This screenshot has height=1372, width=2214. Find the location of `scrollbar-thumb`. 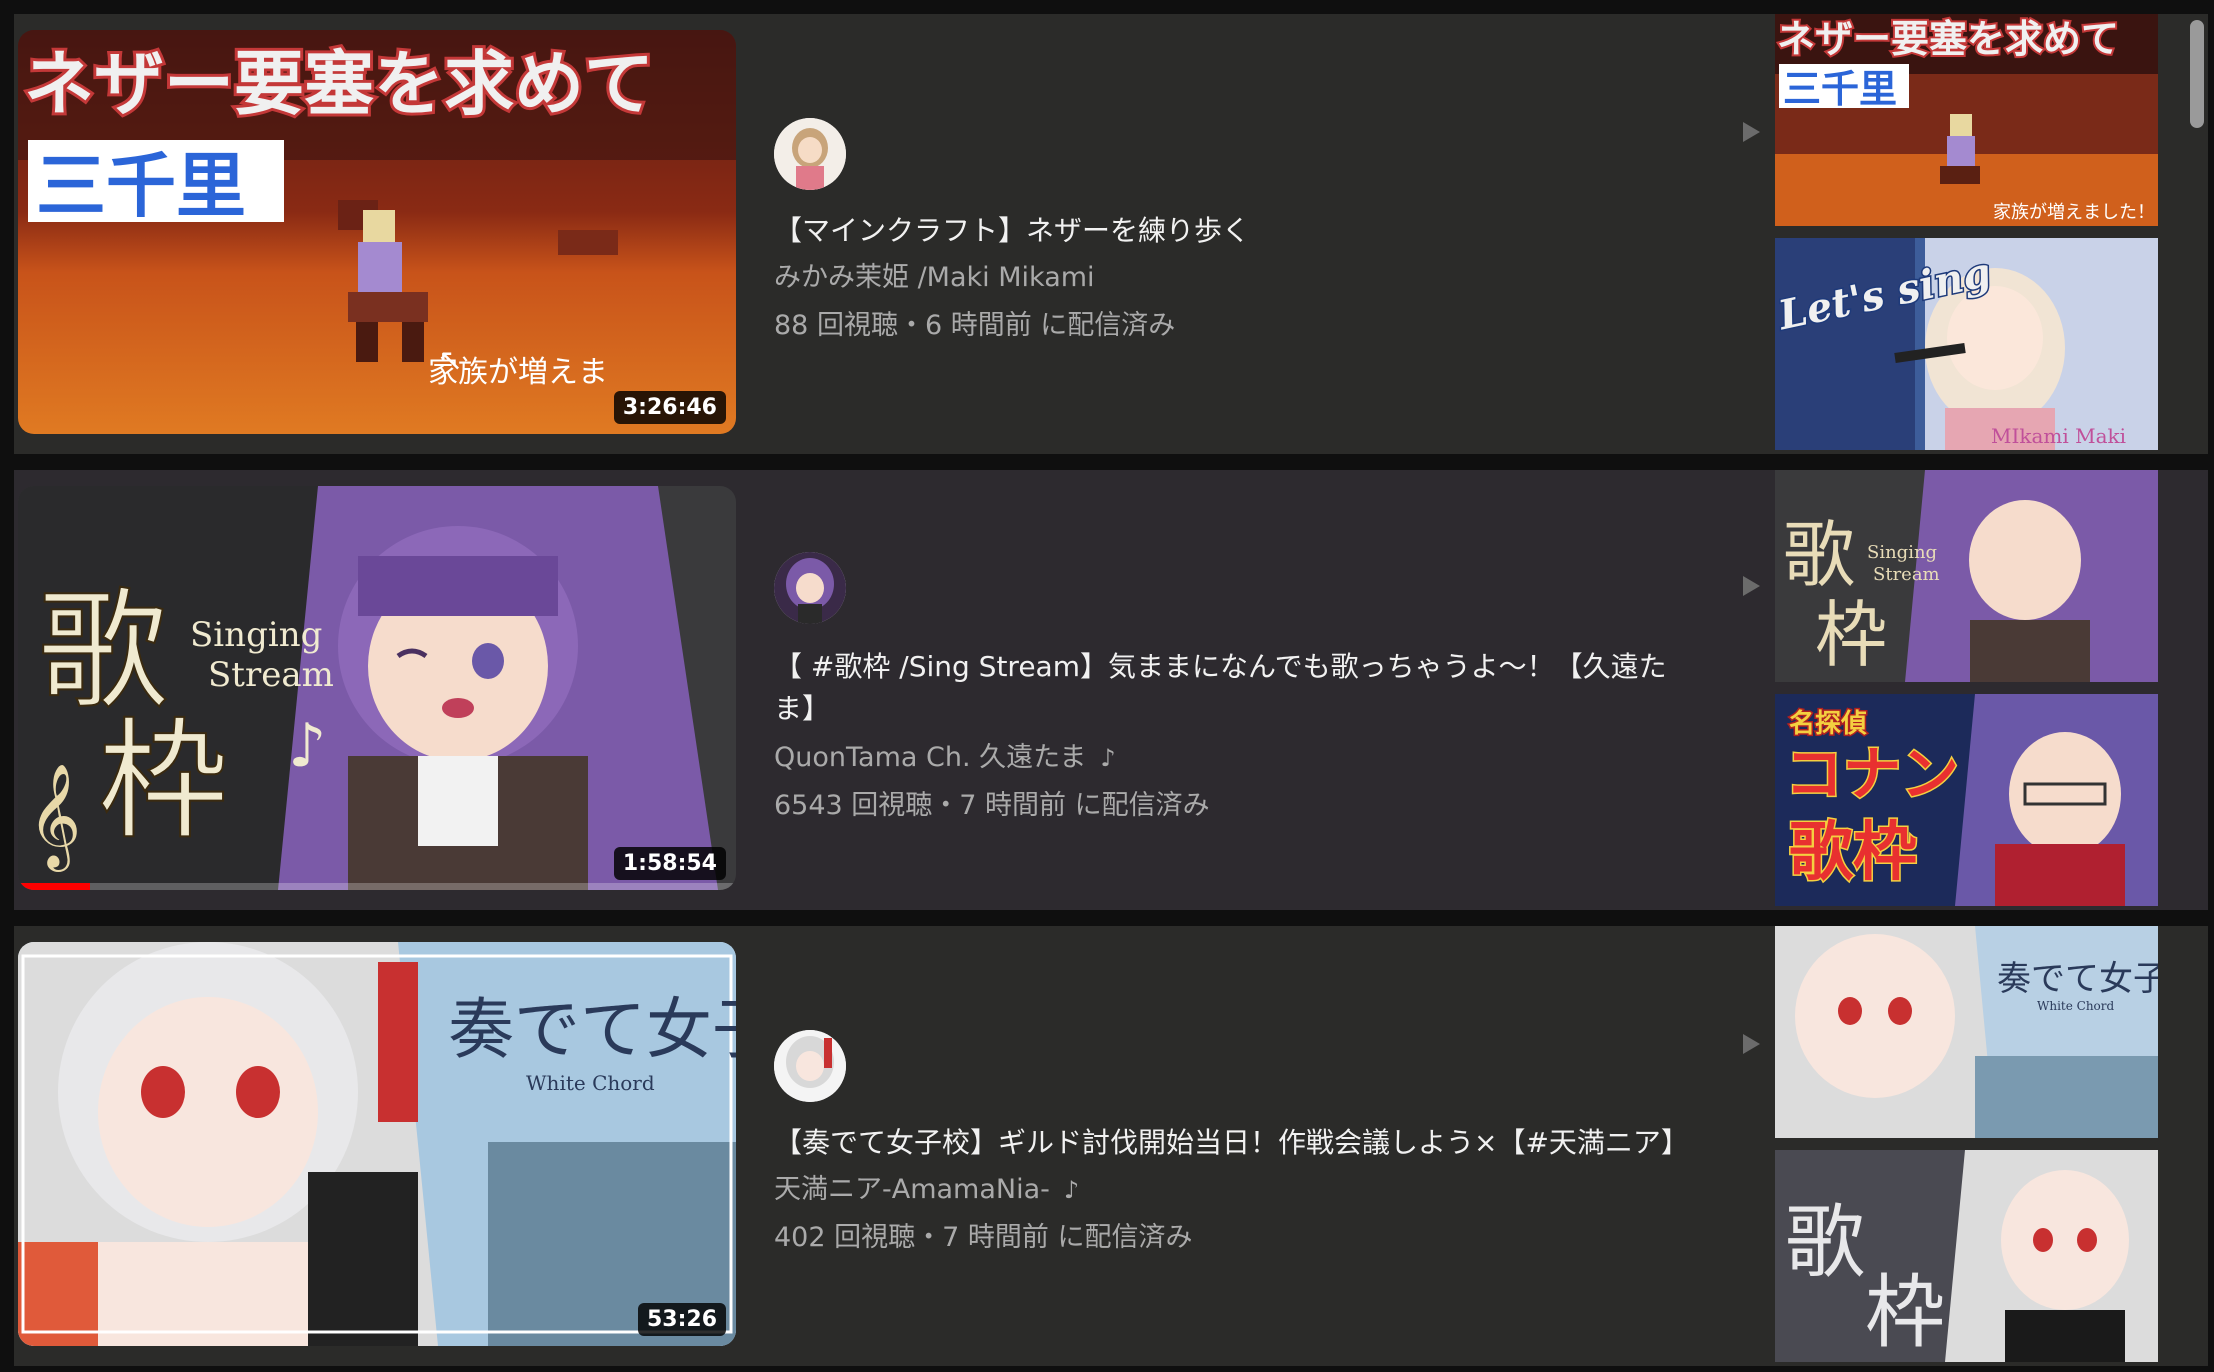

scrollbar-thumb is located at coordinates (2197, 74).